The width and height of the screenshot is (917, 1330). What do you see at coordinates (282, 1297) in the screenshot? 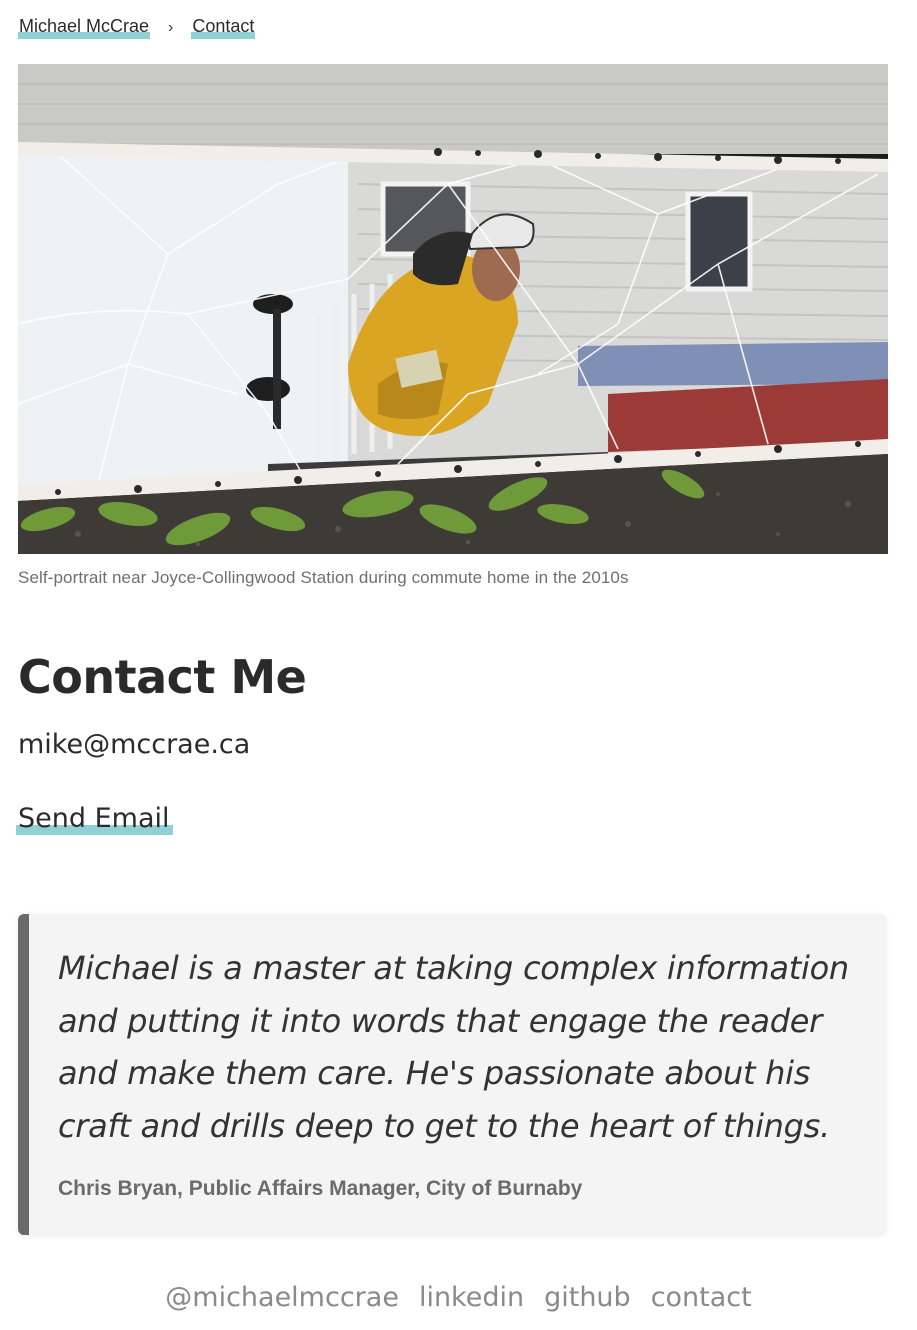
I see `footer-link-twitter: @michaelmccrae` at bounding box center [282, 1297].